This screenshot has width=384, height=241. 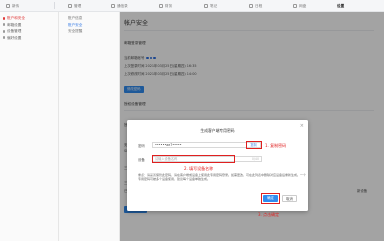 I want to click on cloud-drive-icon, so click(x=295, y=6).